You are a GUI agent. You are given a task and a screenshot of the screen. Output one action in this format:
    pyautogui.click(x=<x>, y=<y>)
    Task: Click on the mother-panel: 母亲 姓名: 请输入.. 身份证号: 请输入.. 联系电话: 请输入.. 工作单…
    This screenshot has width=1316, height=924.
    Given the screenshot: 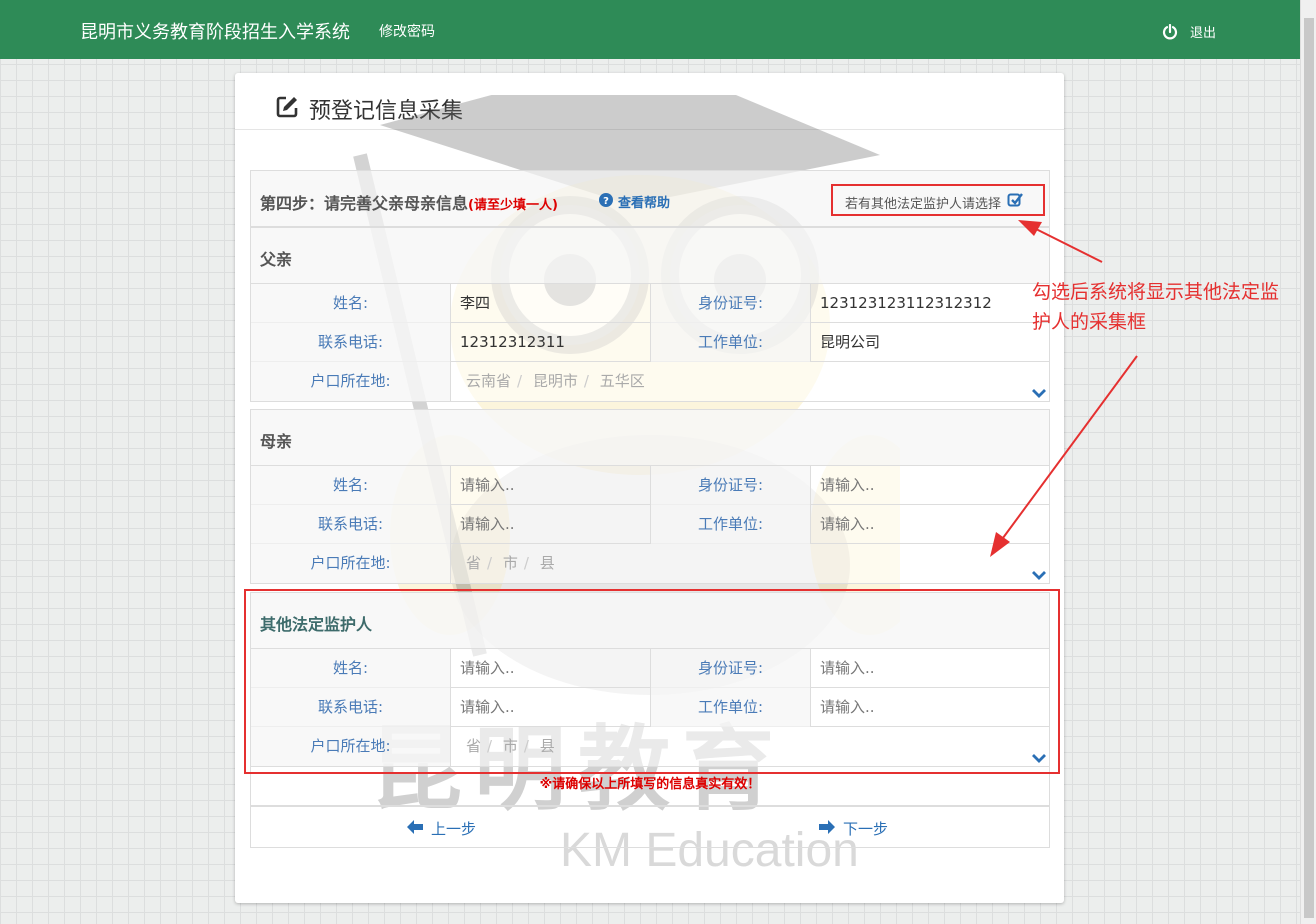 What is the action you would take?
    pyautogui.click(x=650, y=496)
    